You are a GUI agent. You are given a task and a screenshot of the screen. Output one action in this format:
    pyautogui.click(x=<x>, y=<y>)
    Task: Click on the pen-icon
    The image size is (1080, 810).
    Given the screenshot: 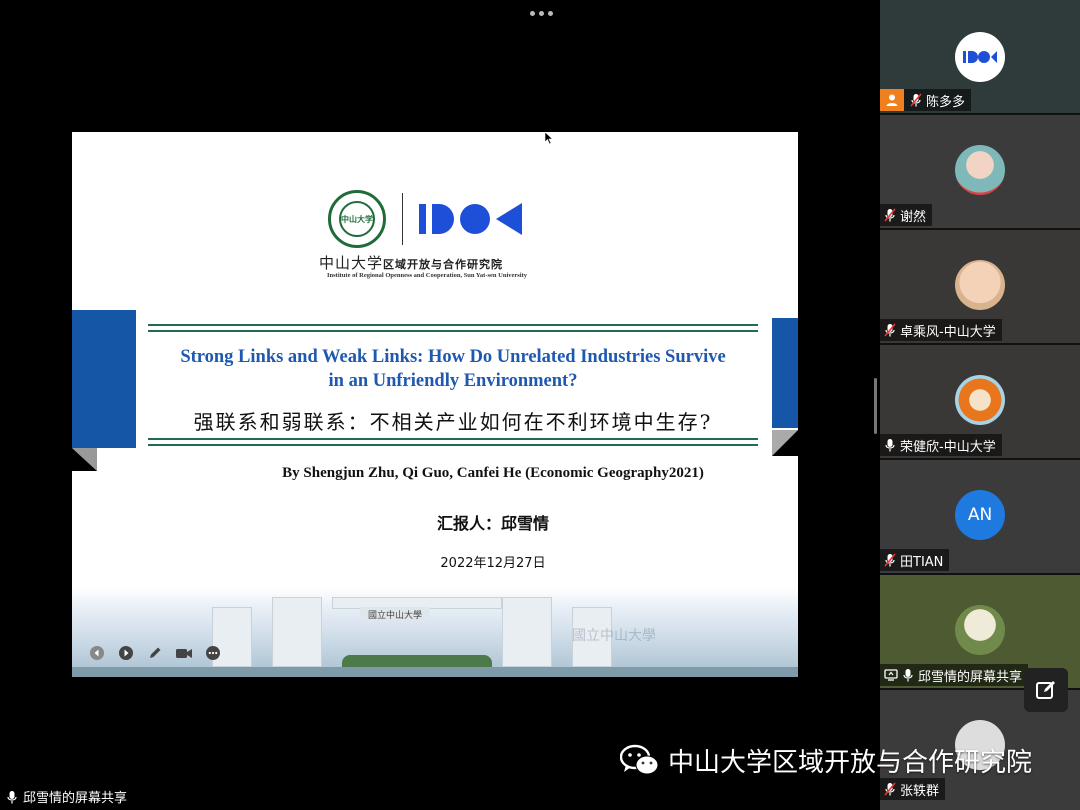 What is the action you would take?
    pyautogui.click(x=155, y=653)
    